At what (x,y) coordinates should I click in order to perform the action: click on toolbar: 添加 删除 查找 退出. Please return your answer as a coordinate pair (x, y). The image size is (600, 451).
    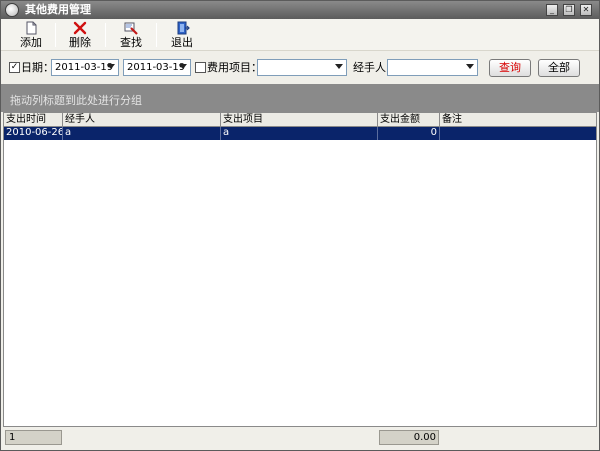
    Looking at the image, I should click on (300, 35).